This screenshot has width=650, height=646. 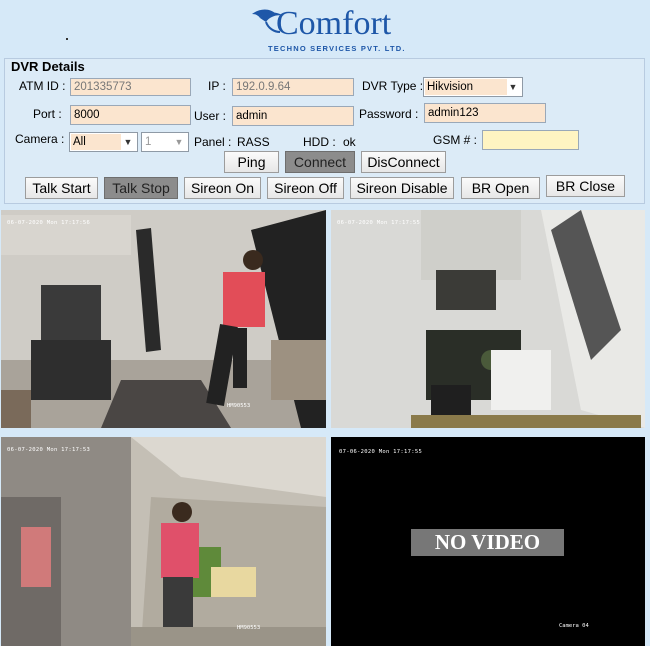 What do you see at coordinates (293, 116) in the screenshot?
I see `user-field: admin` at bounding box center [293, 116].